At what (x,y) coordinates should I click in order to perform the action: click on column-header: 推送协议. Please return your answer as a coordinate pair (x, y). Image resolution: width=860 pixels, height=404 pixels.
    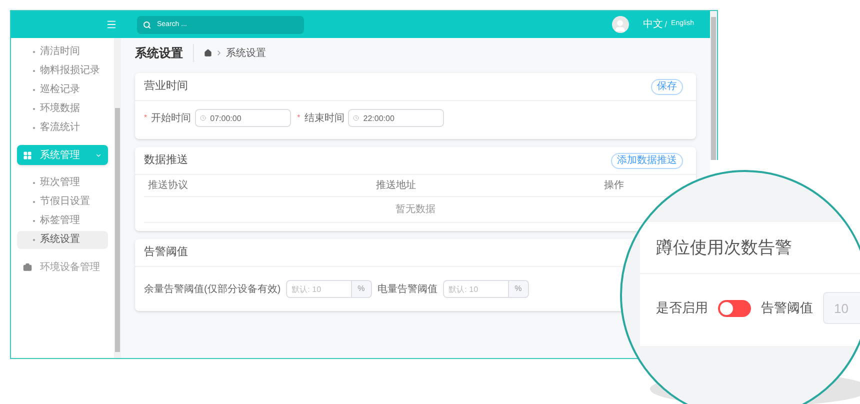
    Looking at the image, I should click on (168, 185).